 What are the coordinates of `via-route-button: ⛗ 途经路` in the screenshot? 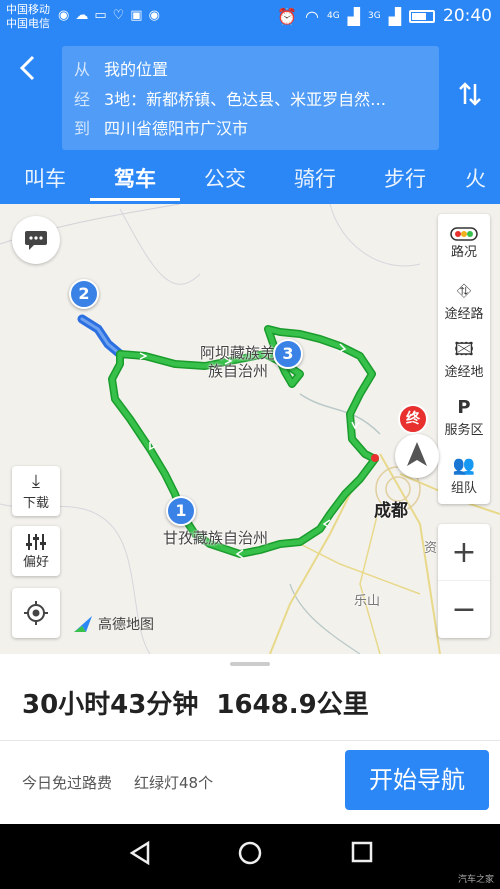 It's located at (464, 301).